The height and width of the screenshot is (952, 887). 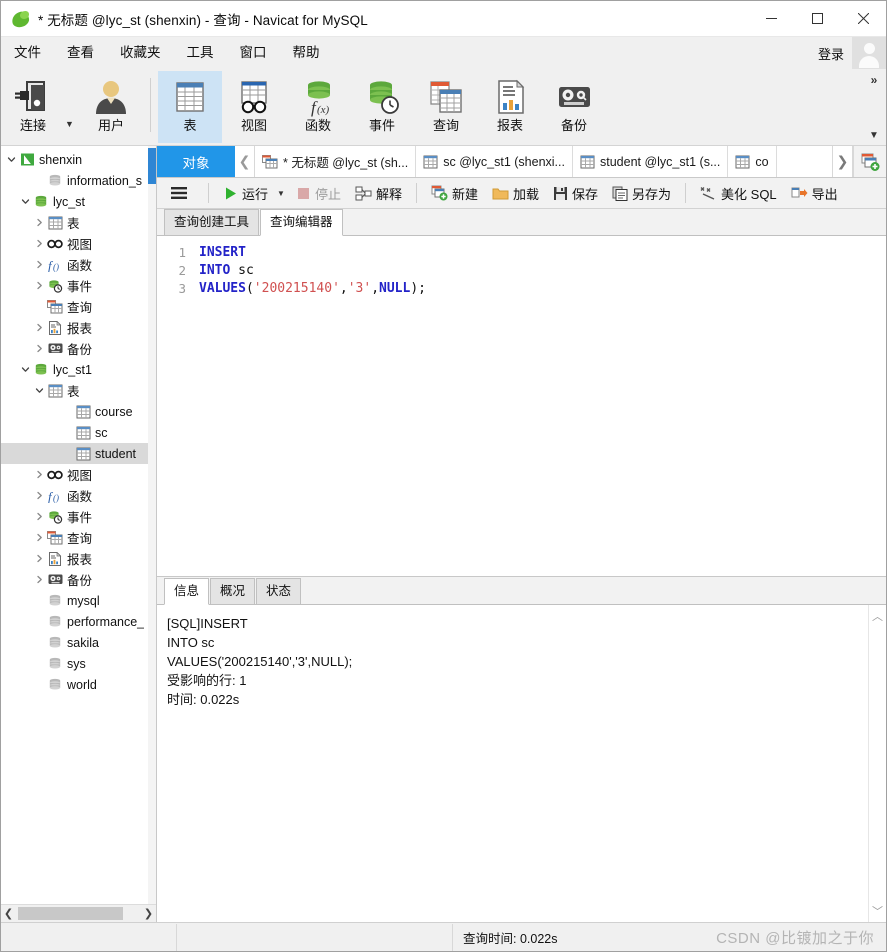 What do you see at coordinates (279, 591) in the screenshot?
I see `tab-status: 状态` at bounding box center [279, 591].